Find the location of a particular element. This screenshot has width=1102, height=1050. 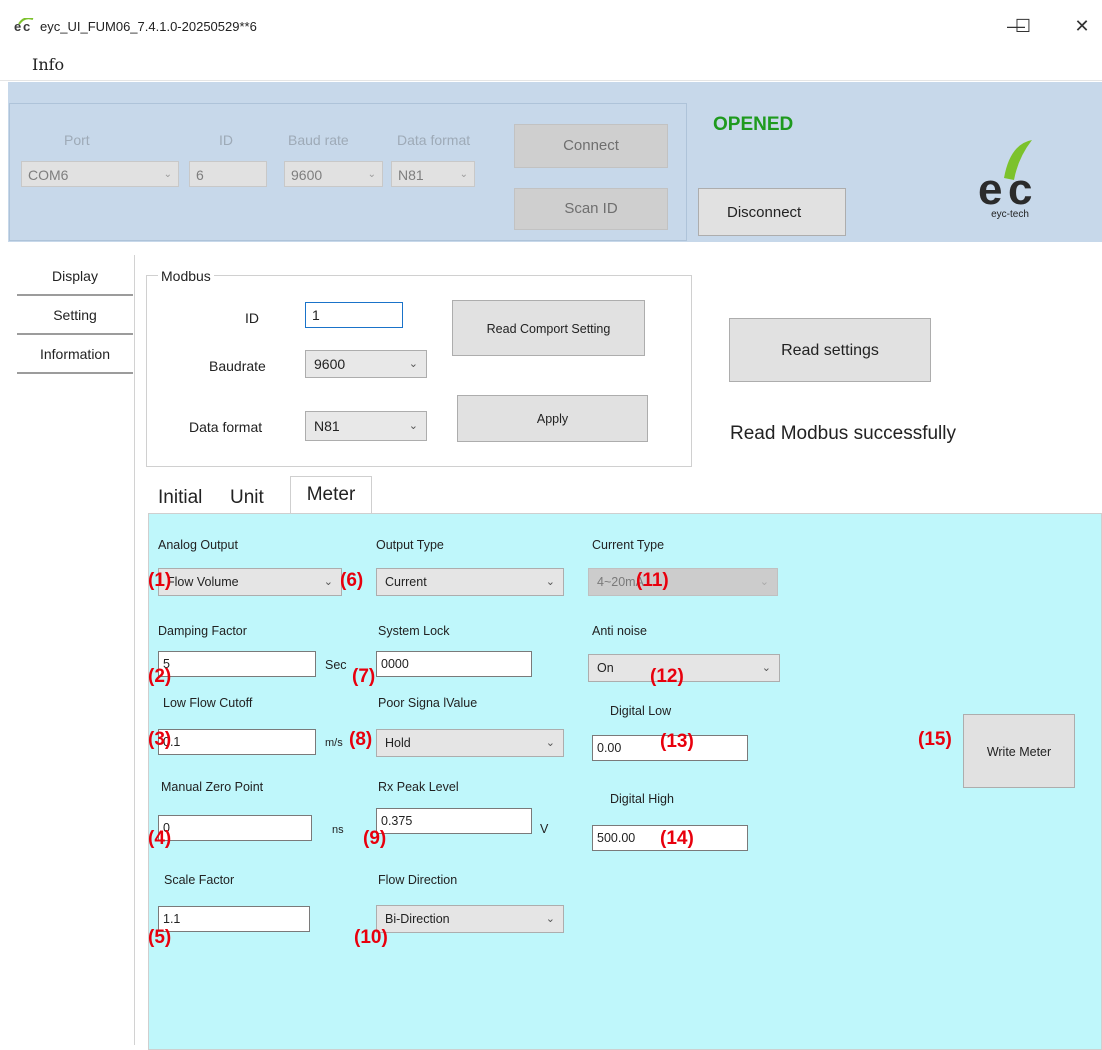

data-format-label: Data format is located at coordinates (434, 140).